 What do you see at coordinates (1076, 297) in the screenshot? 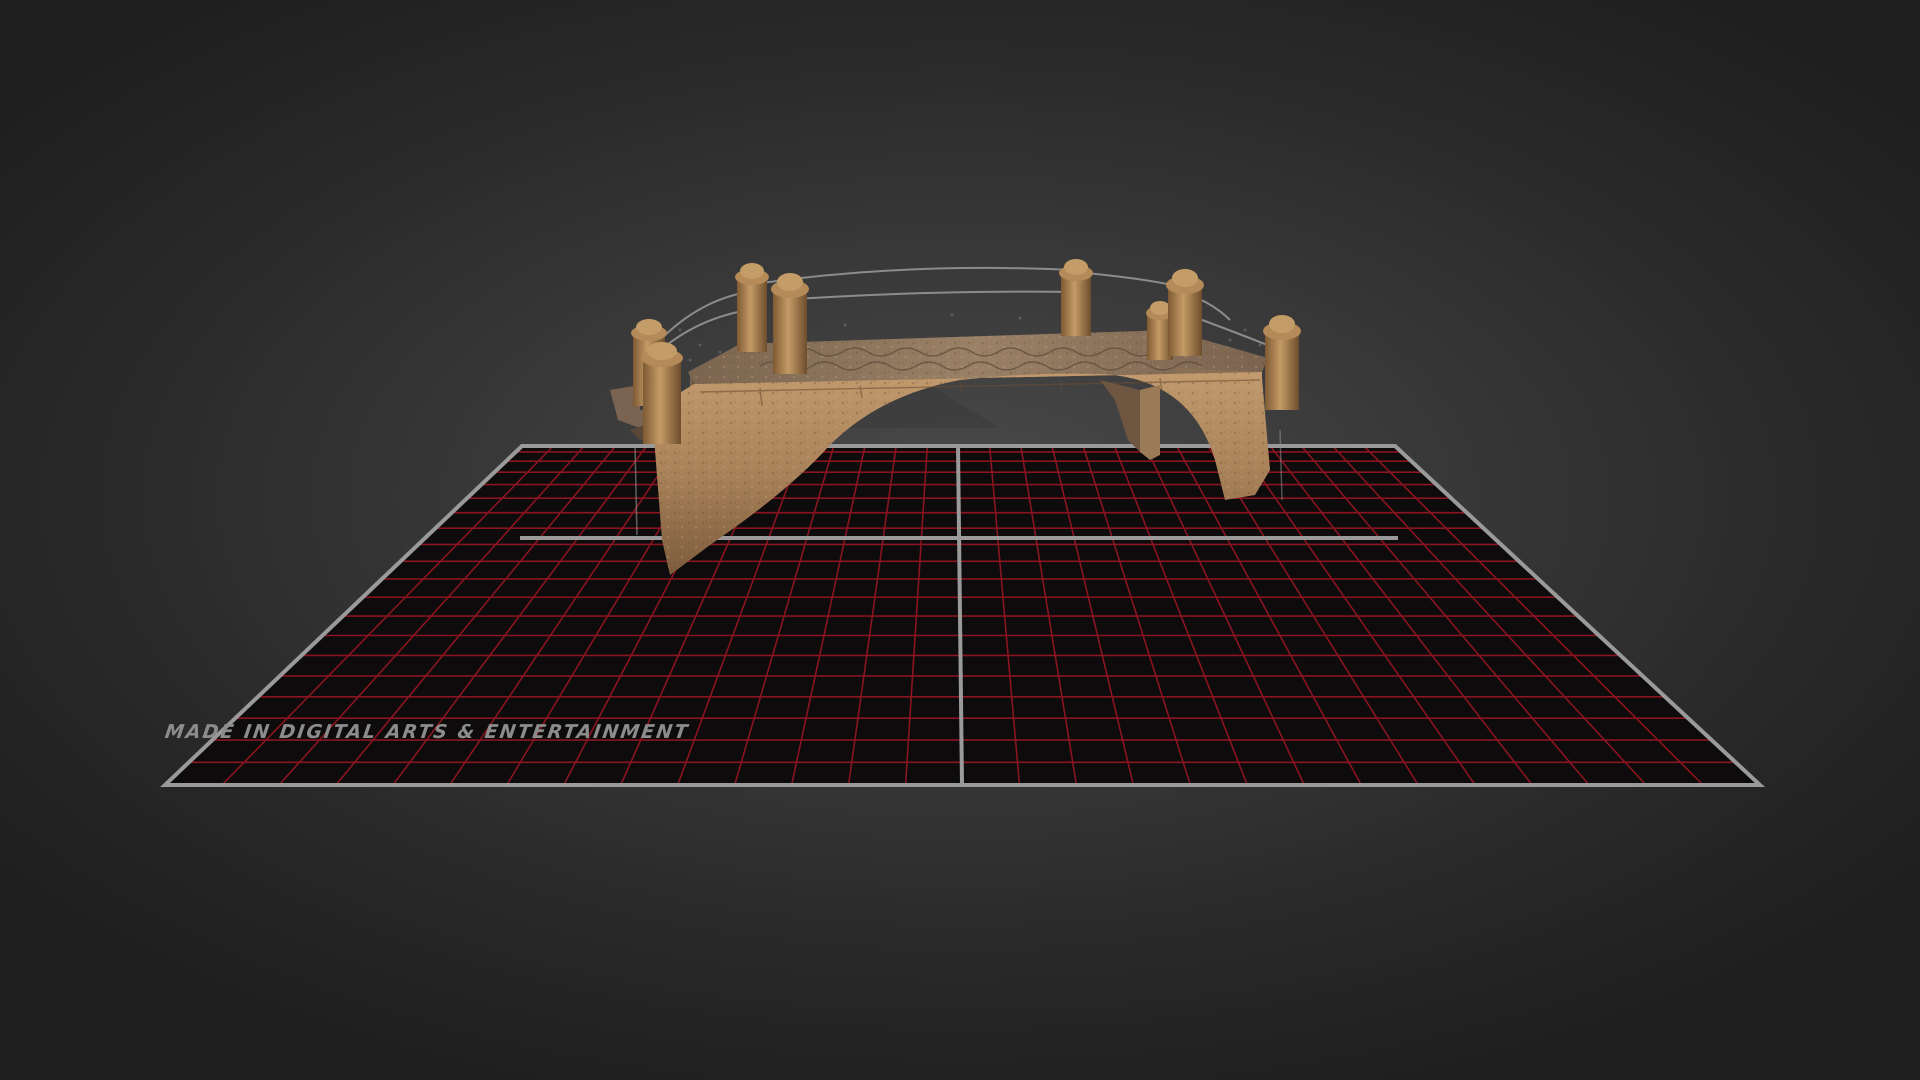
I see `pillar-back-center` at bounding box center [1076, 297].